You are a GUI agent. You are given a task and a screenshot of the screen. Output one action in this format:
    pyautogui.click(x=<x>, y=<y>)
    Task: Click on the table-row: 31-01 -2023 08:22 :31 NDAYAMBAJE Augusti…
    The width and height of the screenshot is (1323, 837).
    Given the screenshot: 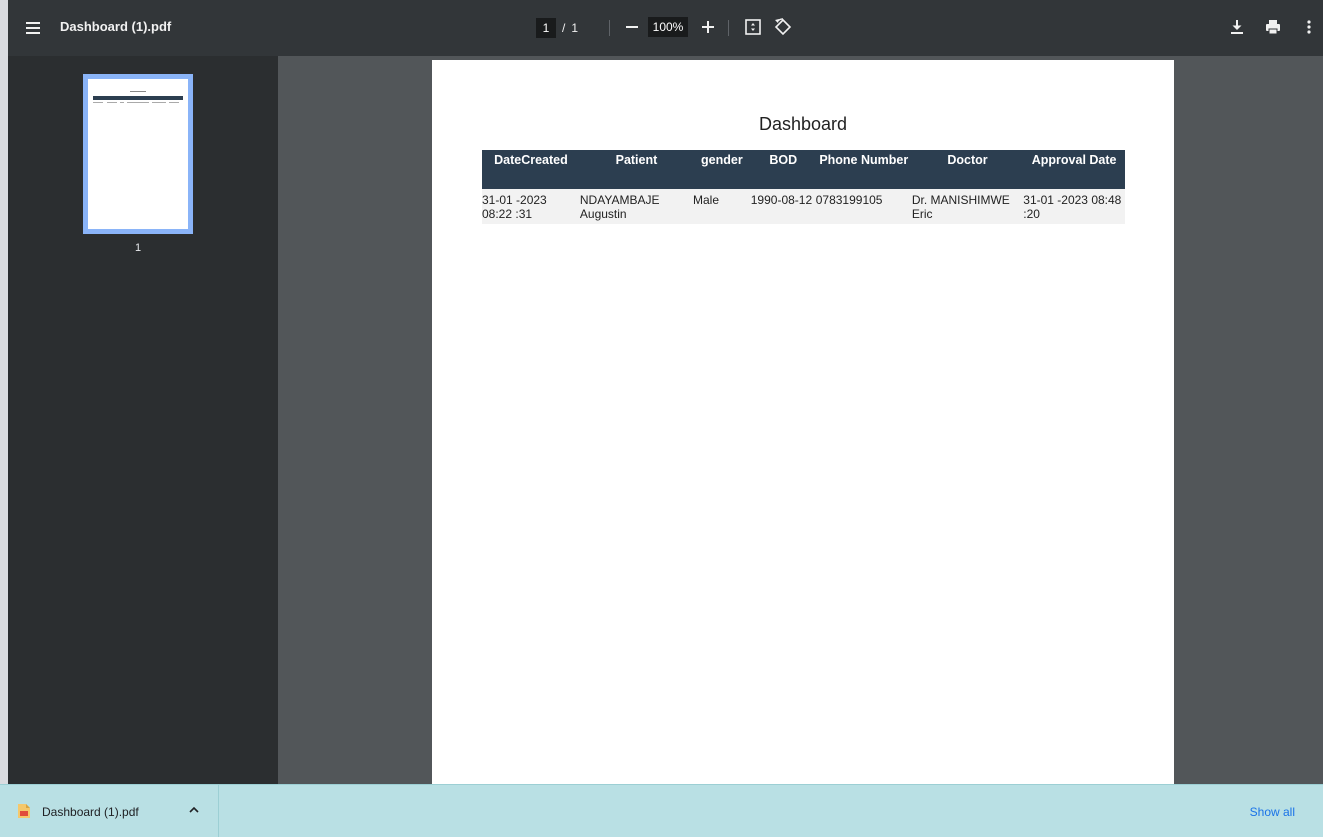 What is the action you would take?
    pyautogui.click(x=803, y=206)
    